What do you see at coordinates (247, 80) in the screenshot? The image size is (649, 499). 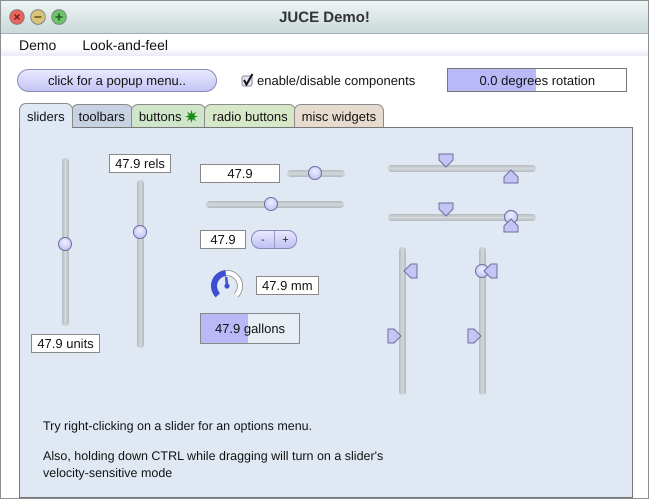 I see `checkbox` at bounding box center [247, 80].